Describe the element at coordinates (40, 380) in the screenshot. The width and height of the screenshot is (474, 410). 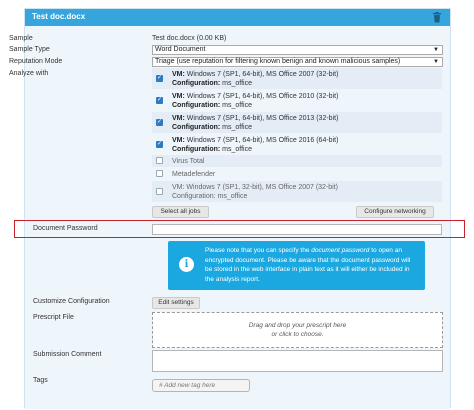
I see `tags-label: Tags` at that location.